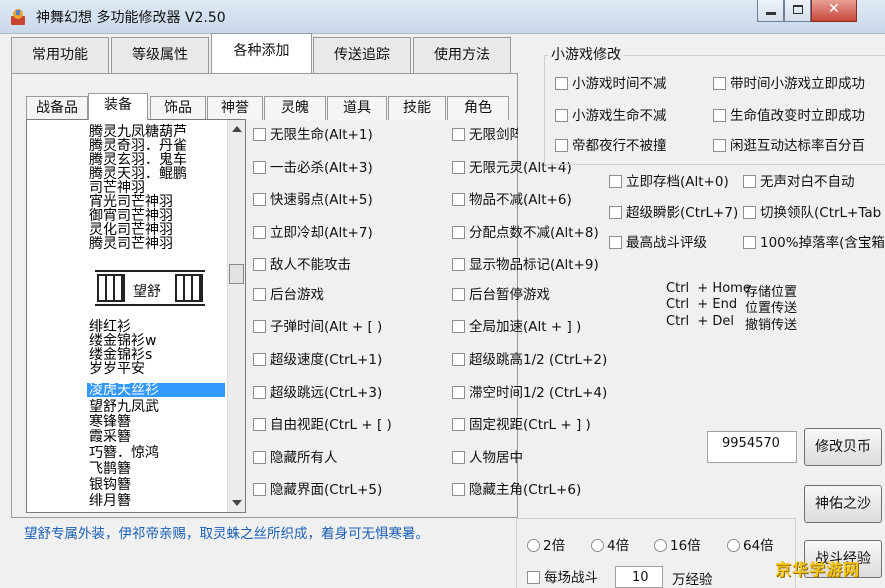 The width and height of the screenshot is (885, 588). Describe the element at coordinates (814, 243) in the screenshot. I see `option-full-drop-rate: 100%掉落率(含宝箱` at that location.